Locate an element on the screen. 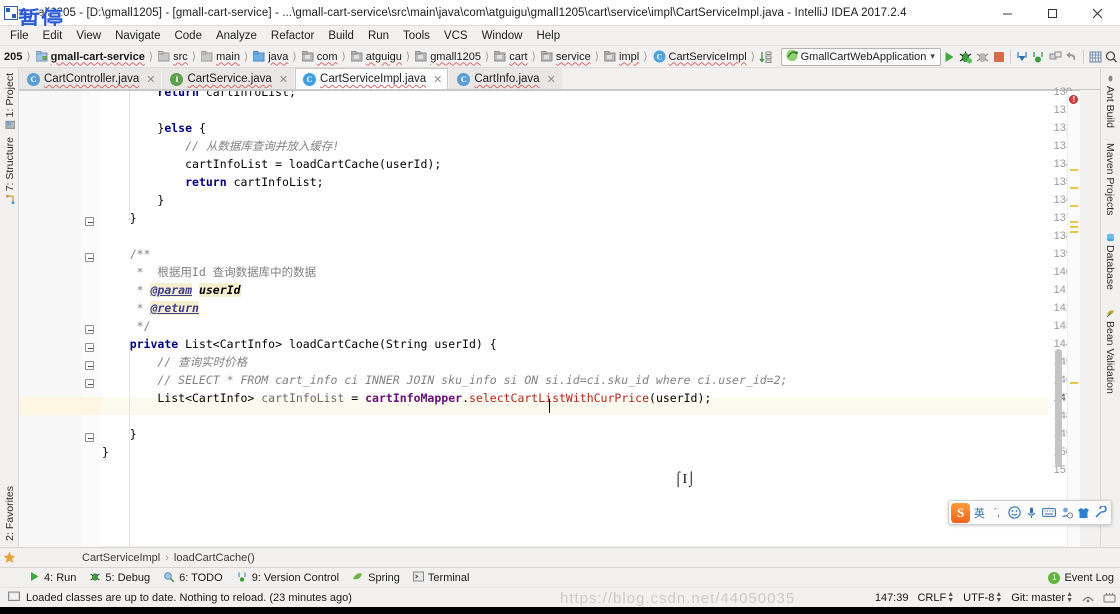  nav-crumb-module: gmall-cart-service is located at coordinates (90, 57).